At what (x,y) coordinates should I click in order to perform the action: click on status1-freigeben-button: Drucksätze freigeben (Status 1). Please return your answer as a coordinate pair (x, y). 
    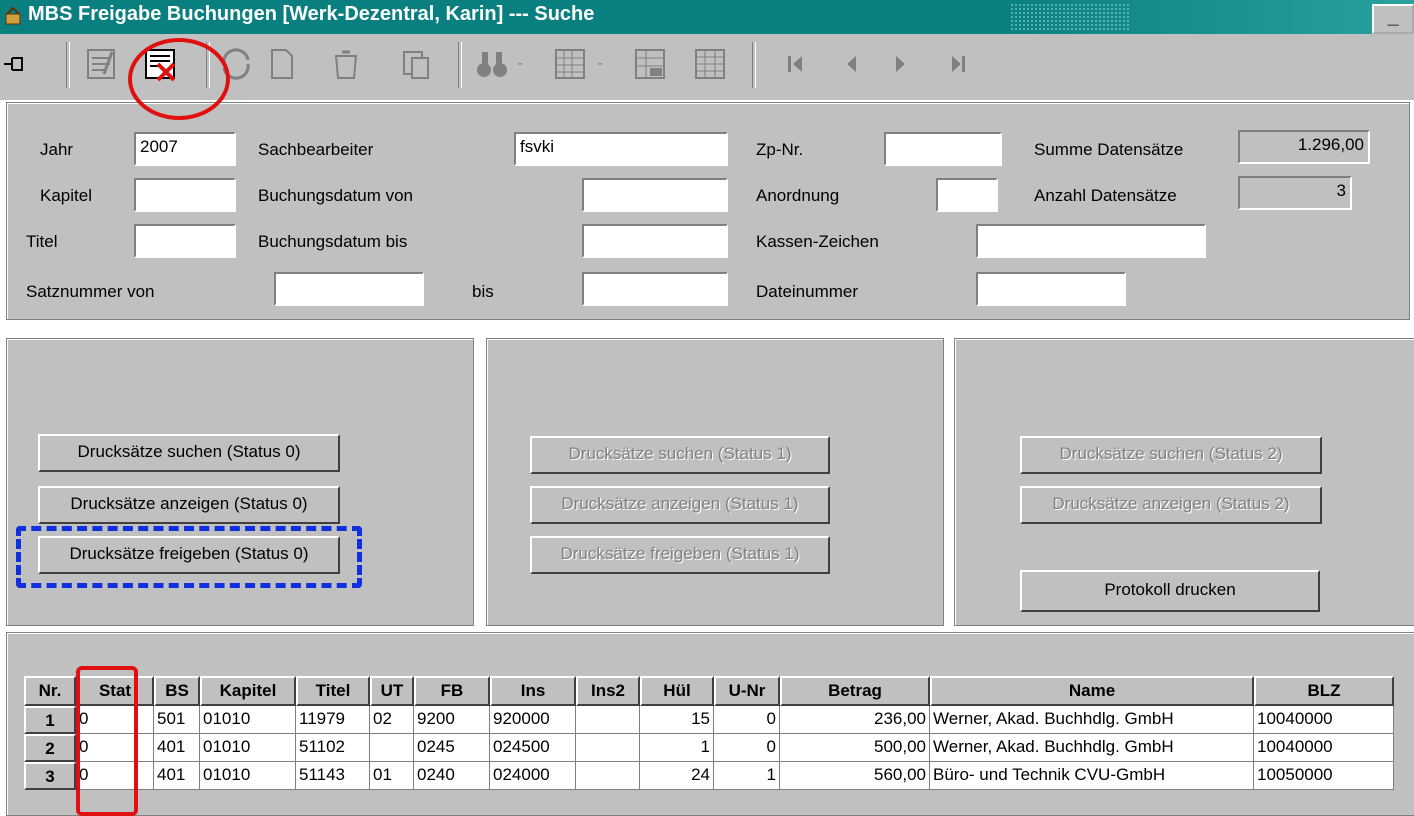
    Looking at the image, I should click on (680, 555).